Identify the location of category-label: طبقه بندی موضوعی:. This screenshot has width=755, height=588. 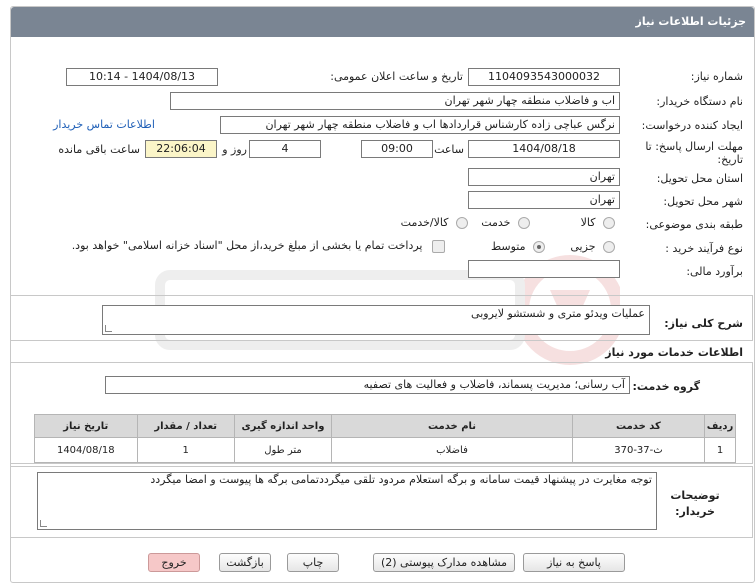
(694, 224).